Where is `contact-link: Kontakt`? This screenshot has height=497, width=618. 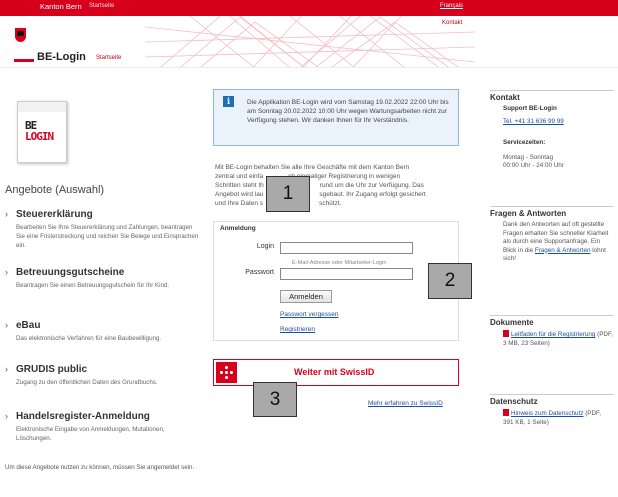 contact-link: Kontakt is located at coordinates (452, 23).